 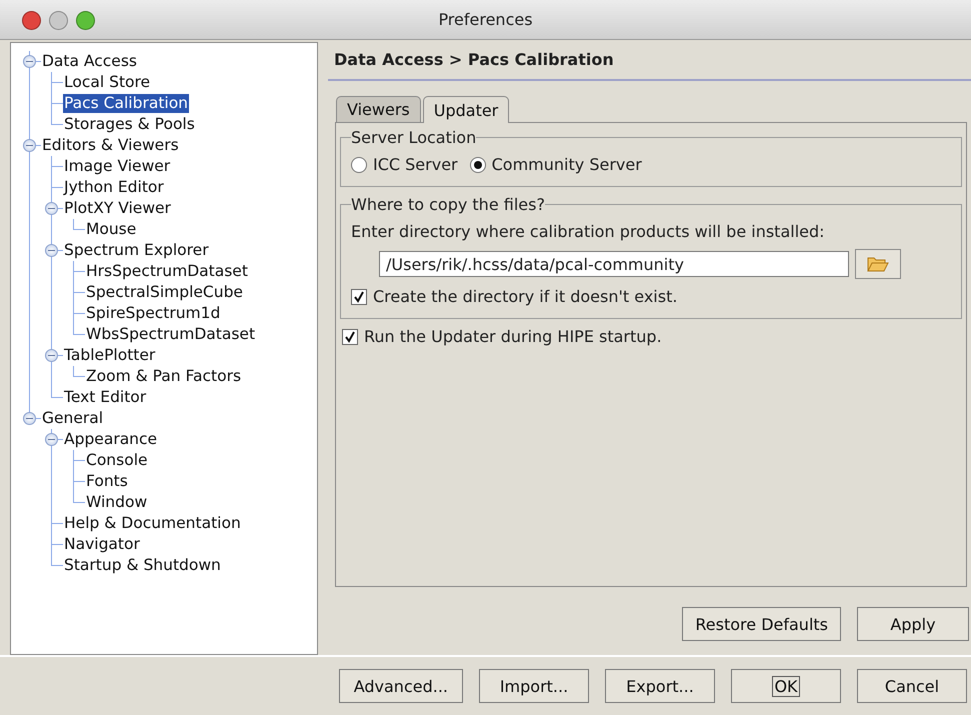 What do you see at coordinates (448, 204) in the screenshot?
I see `group-title: Where to copy the files?` at bounding box center [448, 204].